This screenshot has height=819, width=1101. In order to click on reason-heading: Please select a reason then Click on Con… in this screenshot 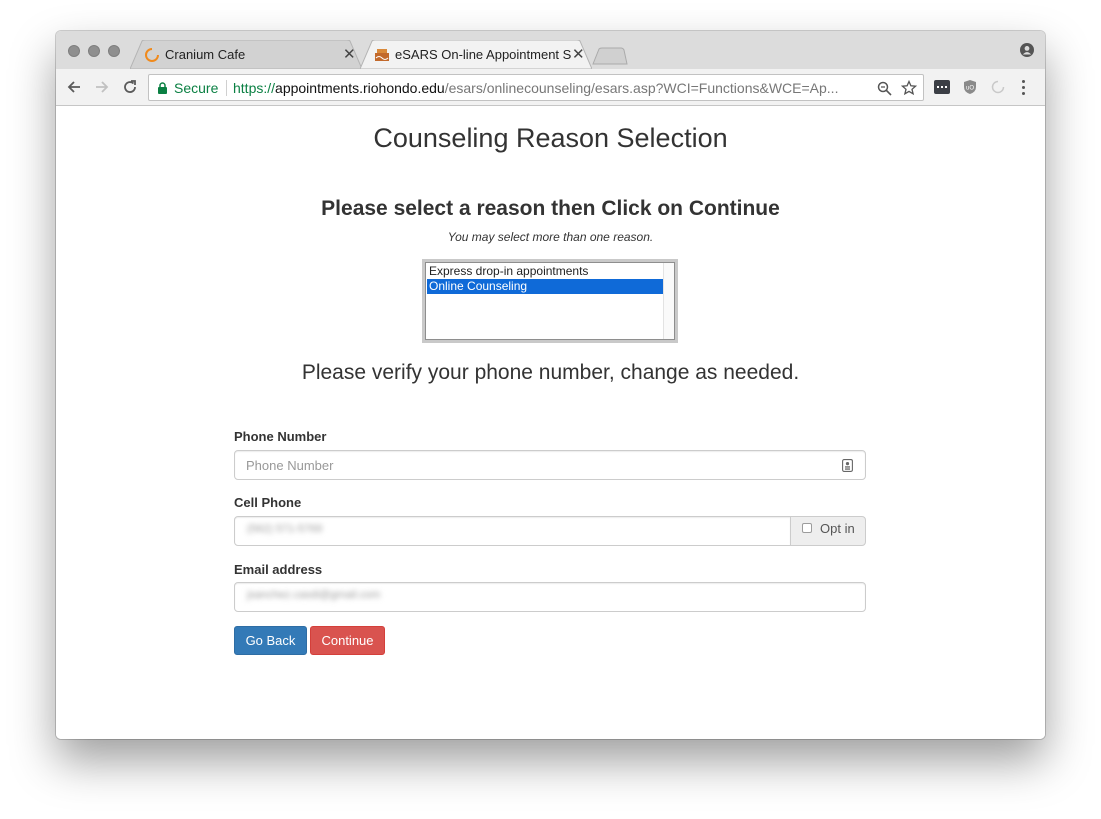, I will do `click(550, 208)`.